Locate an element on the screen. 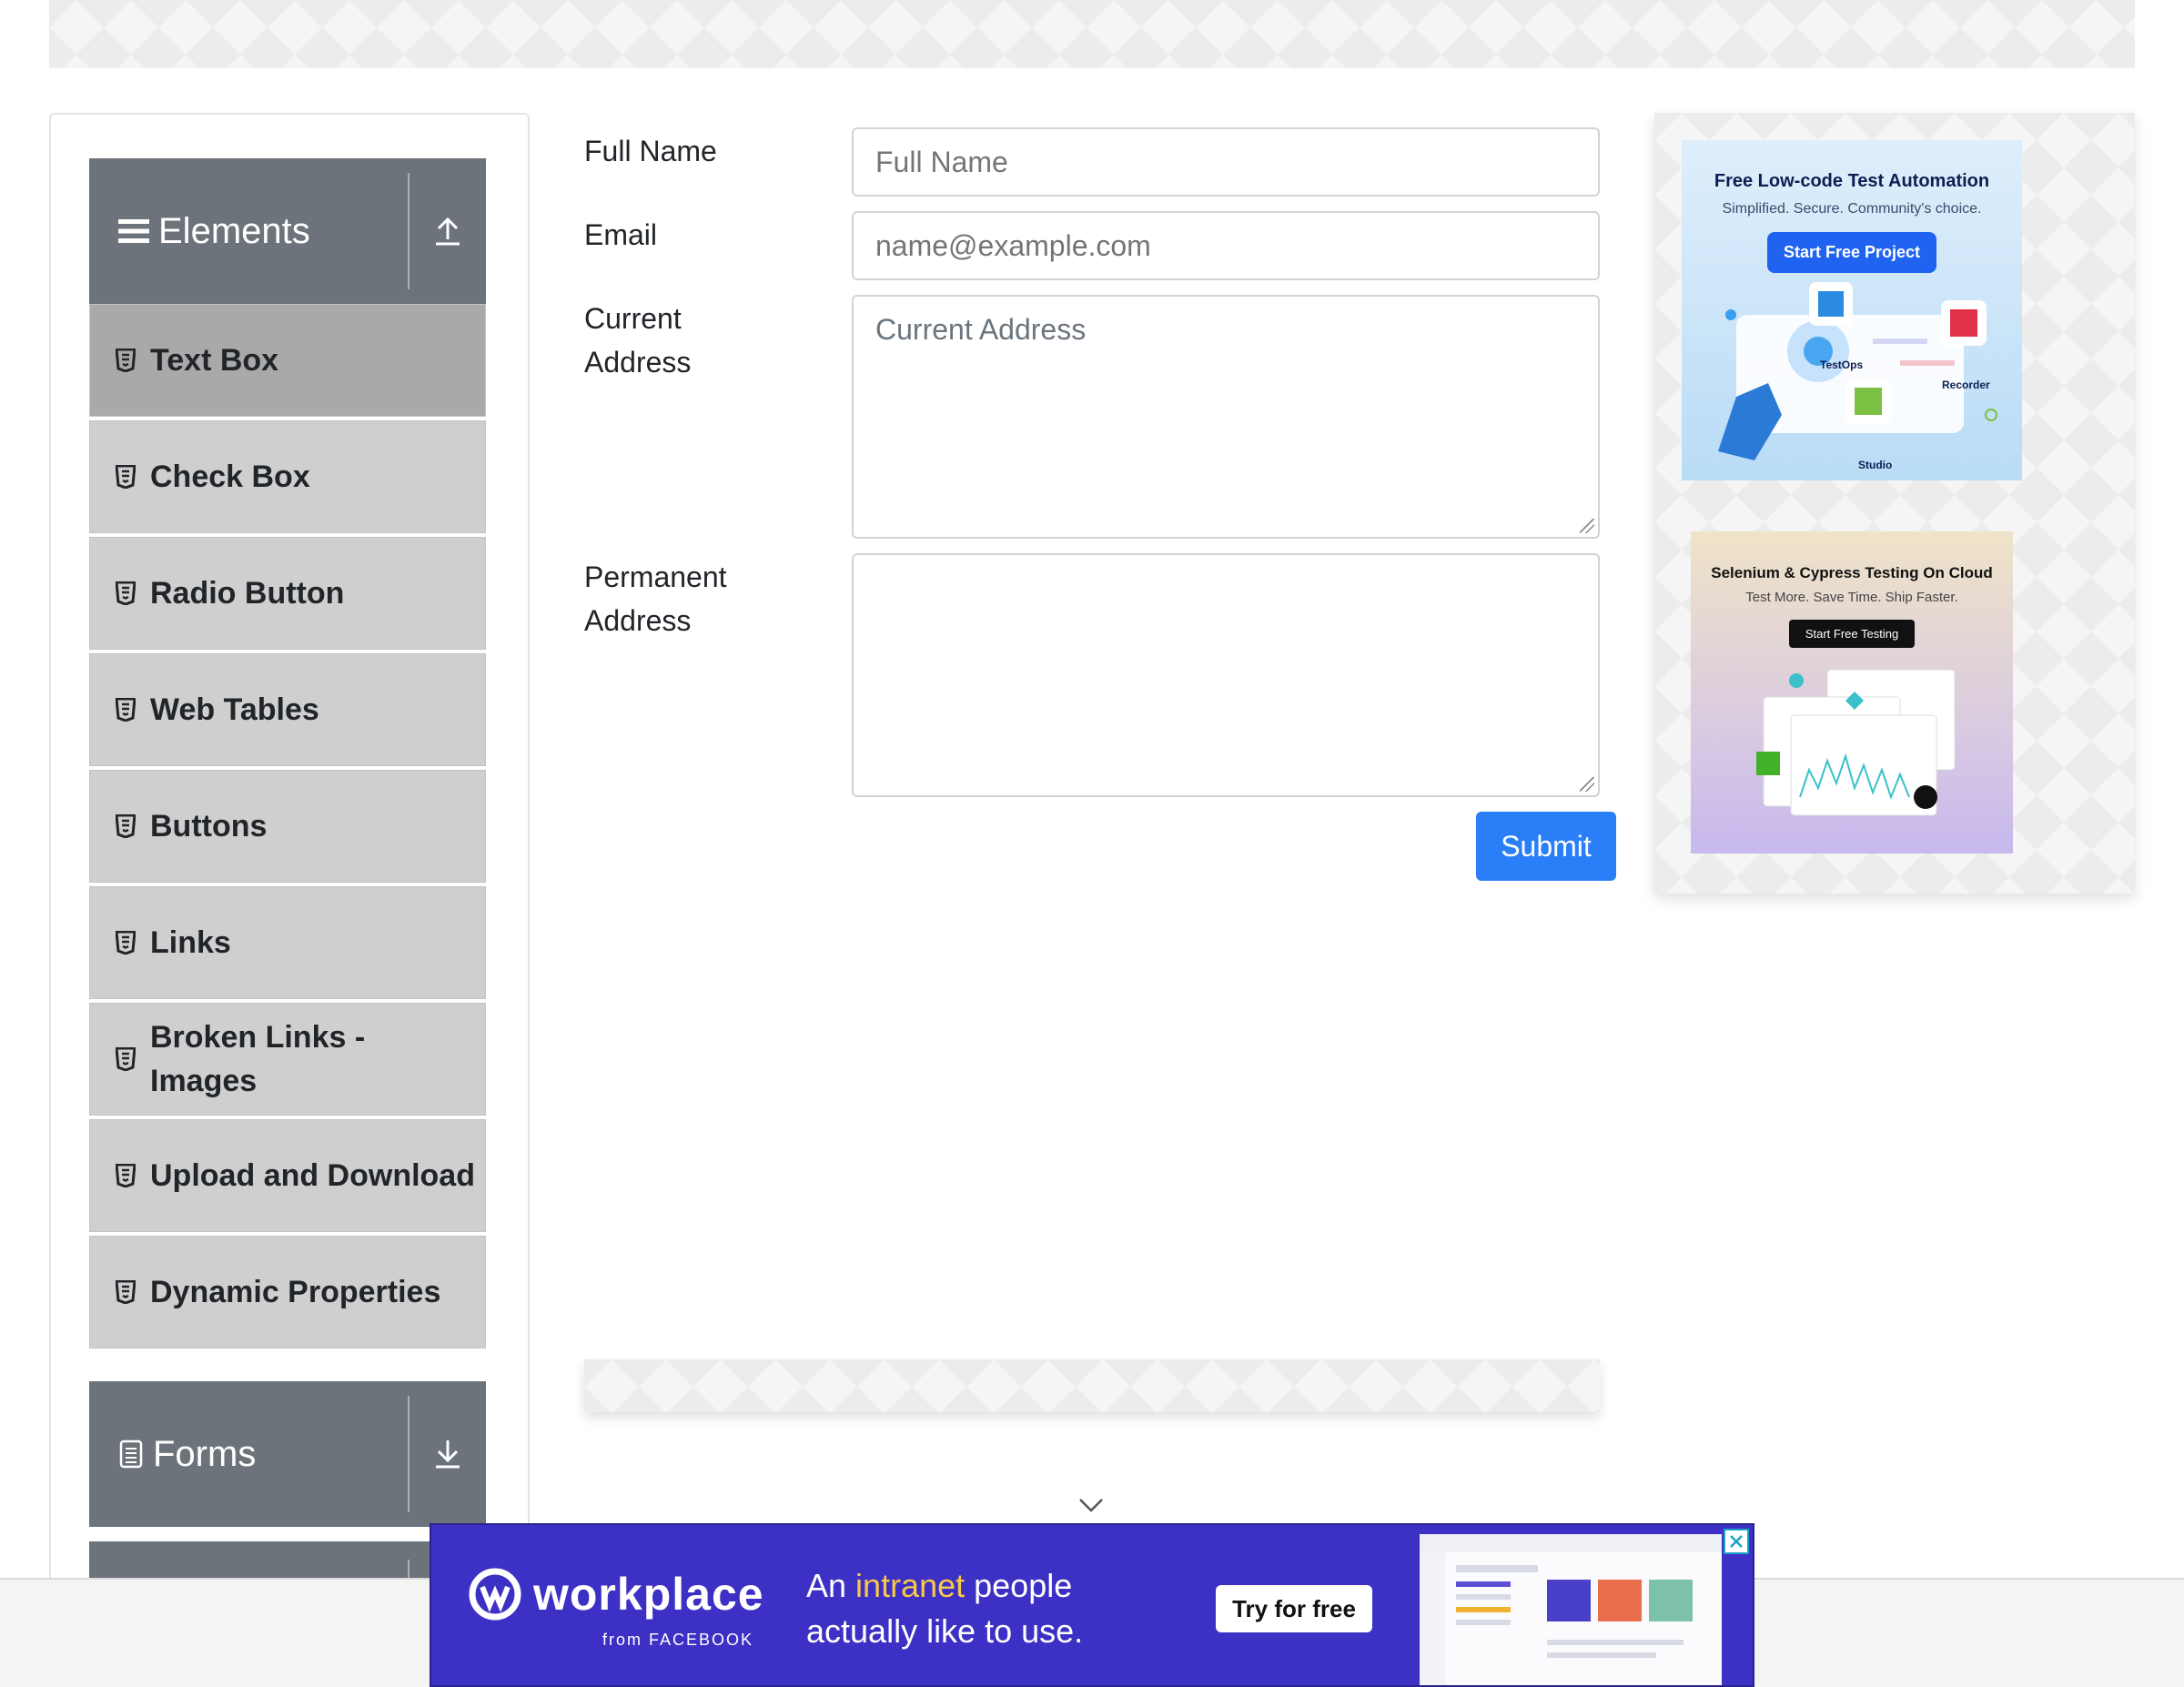 The height and width of the screenshot is (1687, 2184). elements-group-header: Elements is located at coordinates (288, 231).